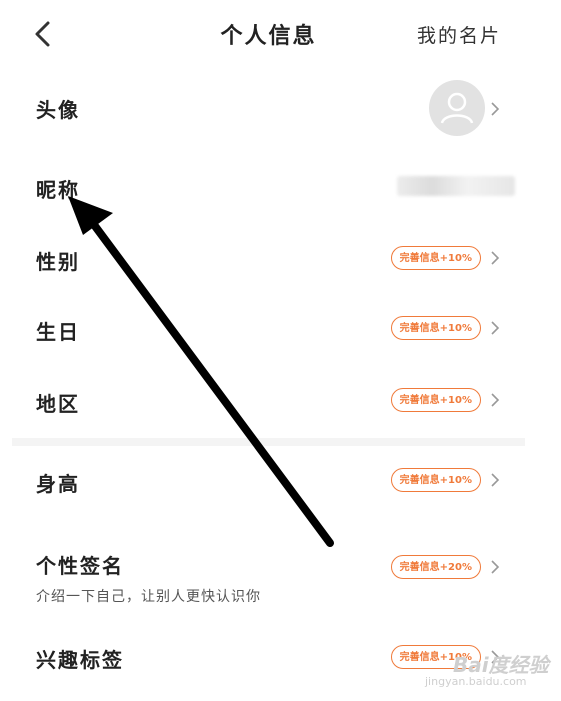 The image size is (561, 701). I want to click on watermark-url: jingyan.baidu.com, so click(476, 681).